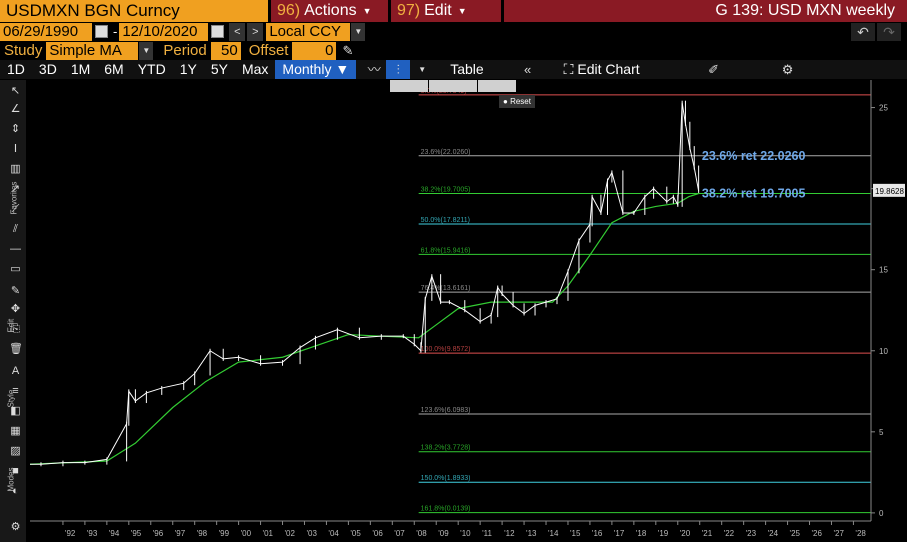 This screenshot has width=907, height=542. What do you see at coordinates (863, 31) in the screenshot?
I see `undo-icon: ↶` at bounding box center [863, 31].